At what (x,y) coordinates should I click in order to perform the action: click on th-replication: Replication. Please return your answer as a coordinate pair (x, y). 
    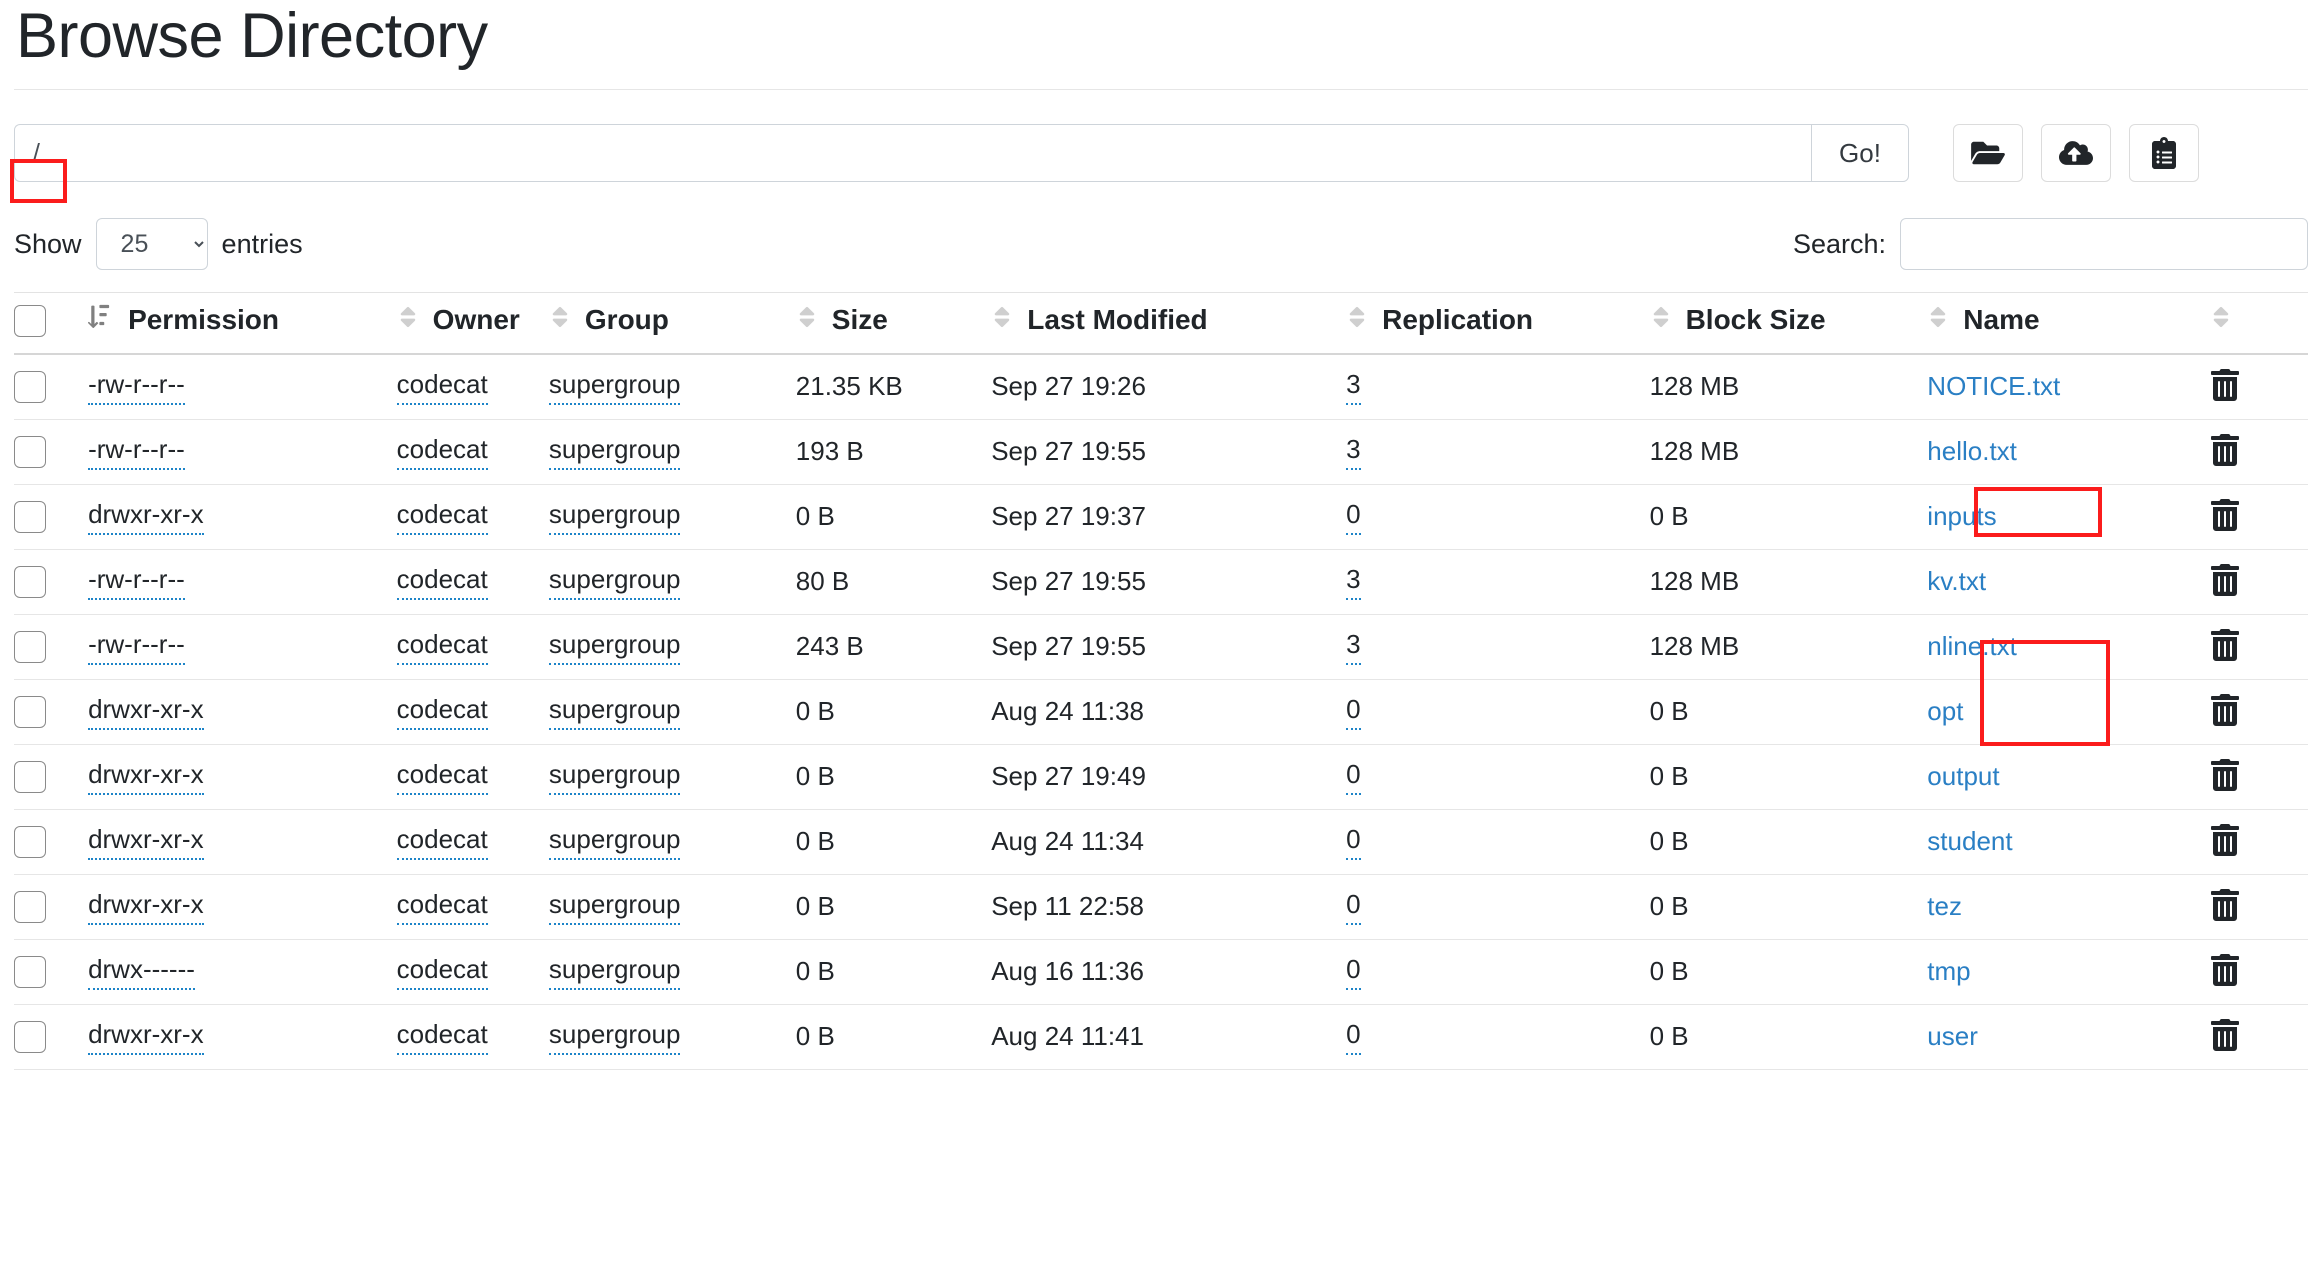
    Looking at the image, I should click on (1498, 323).